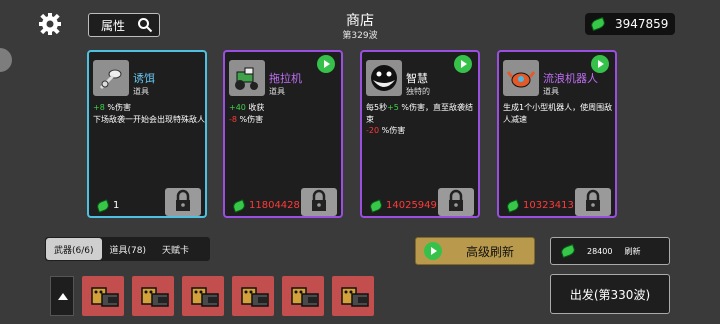  I want to click on attribute-search-button: 属性, so click(124, 25).